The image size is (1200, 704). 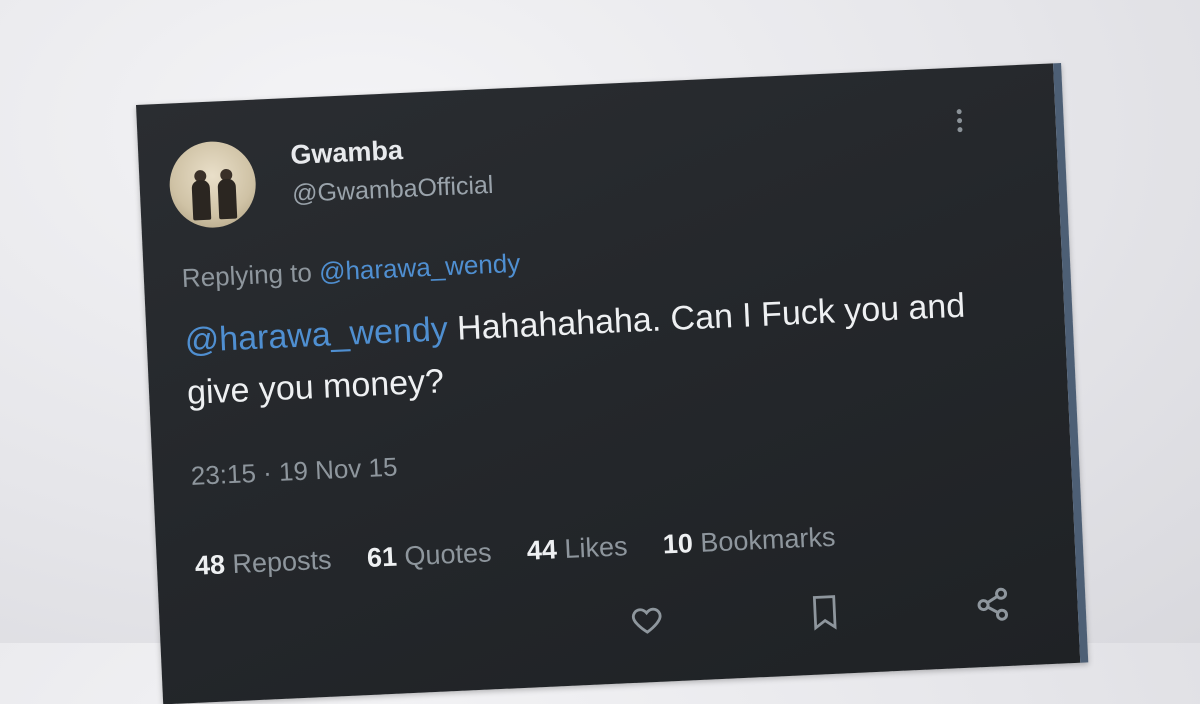 I want to click on bookmarks-label: Bookmarks, so click(x=767, y=539).